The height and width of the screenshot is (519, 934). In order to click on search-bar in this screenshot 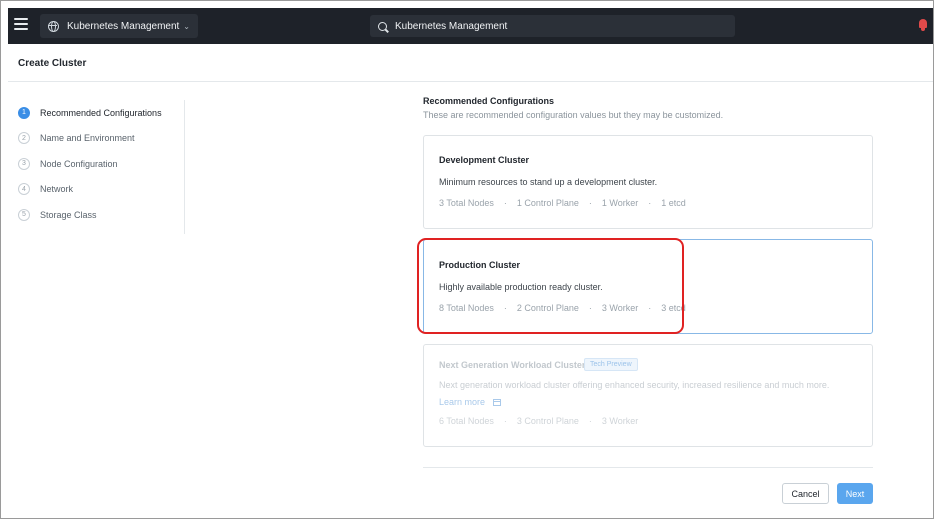, I will do `click(552, 26)`.